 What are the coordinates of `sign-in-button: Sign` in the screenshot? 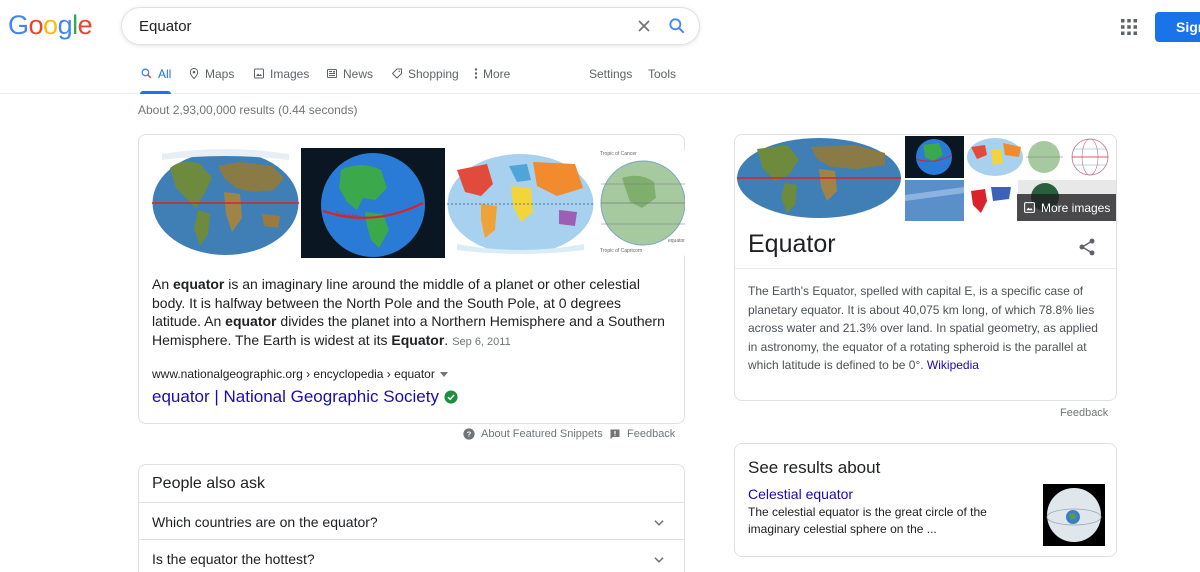 It's located at (1177, 27).